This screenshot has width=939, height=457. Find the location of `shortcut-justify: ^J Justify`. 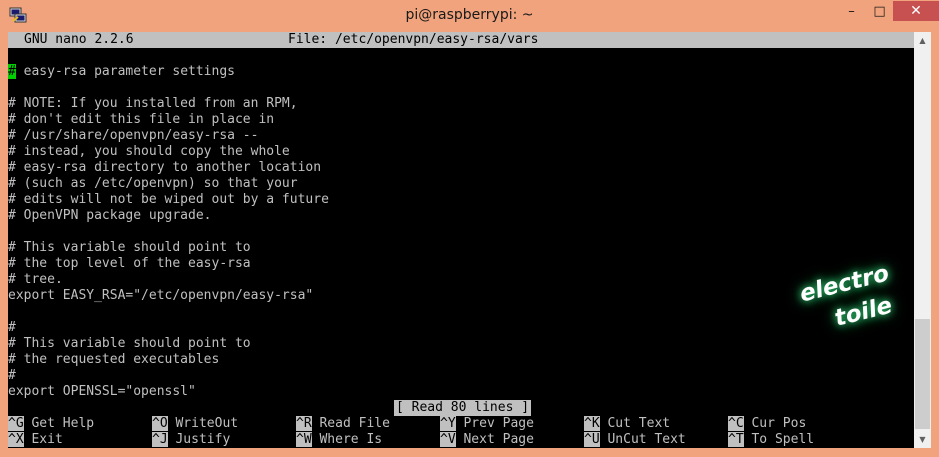

shortcut-justify: ^J Justify is located at coordinates (191, 440).